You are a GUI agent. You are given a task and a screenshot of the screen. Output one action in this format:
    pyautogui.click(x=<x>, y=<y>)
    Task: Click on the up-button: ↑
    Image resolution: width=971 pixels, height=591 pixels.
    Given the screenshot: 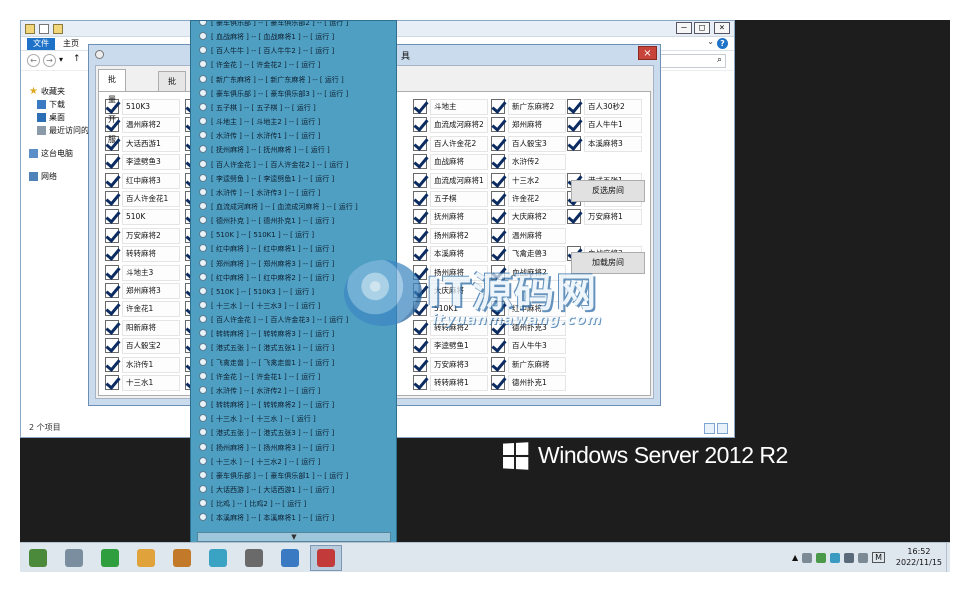 What is the action you would take?
    pyautogui.click(x=77, y=59)
    